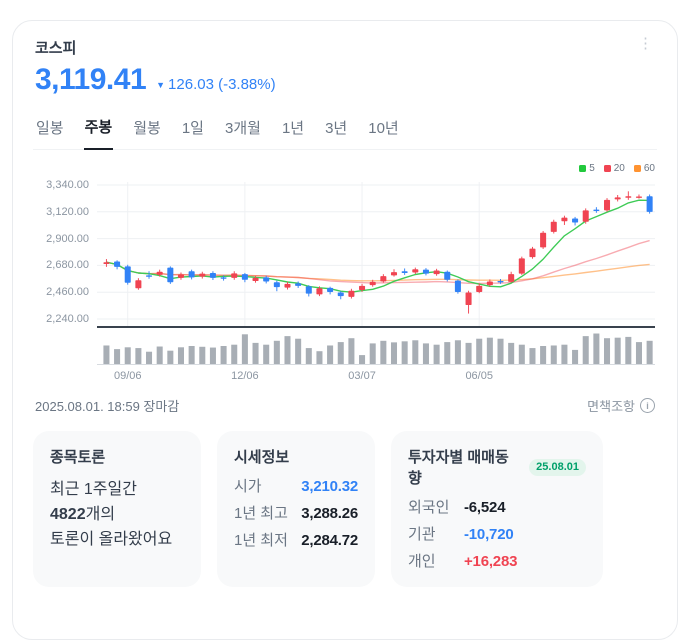 The height and width of the screenshot is (640, 692). Describe the element at coordinates (50, 130) in the screenshot. I see `tab-daily: 일봉` at that location.